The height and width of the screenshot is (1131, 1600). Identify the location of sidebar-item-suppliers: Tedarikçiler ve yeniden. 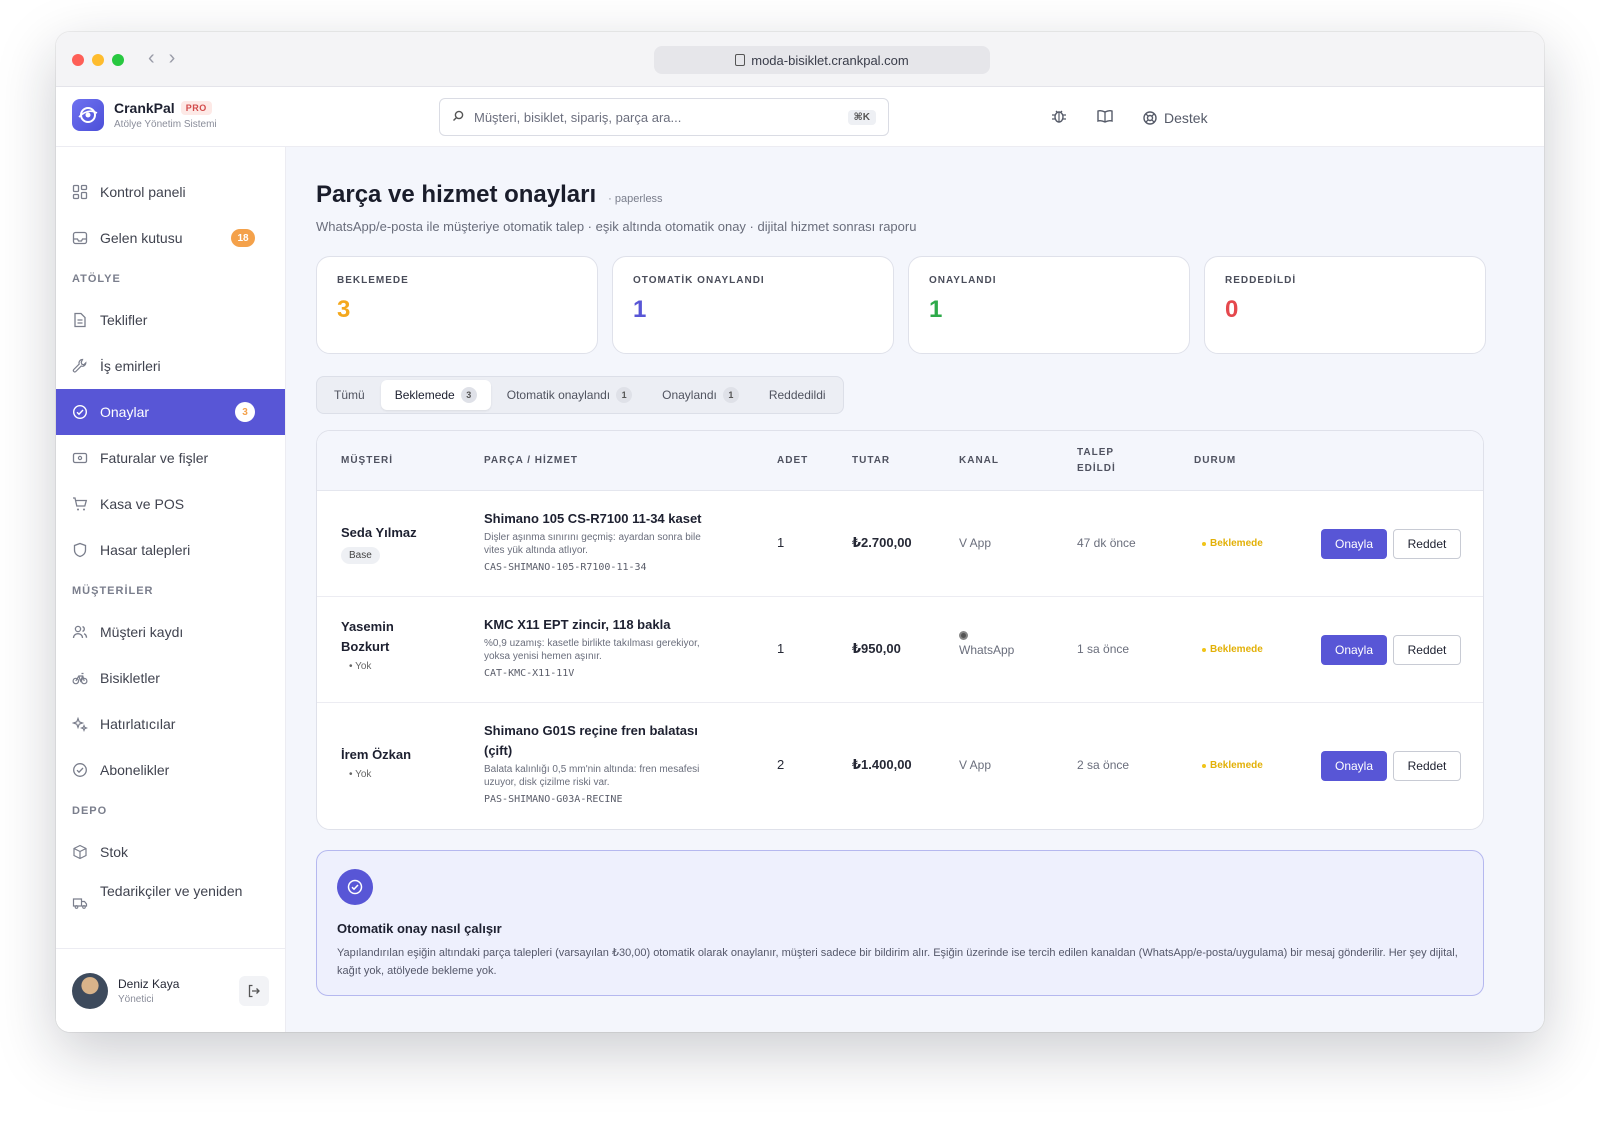
(170, 894).